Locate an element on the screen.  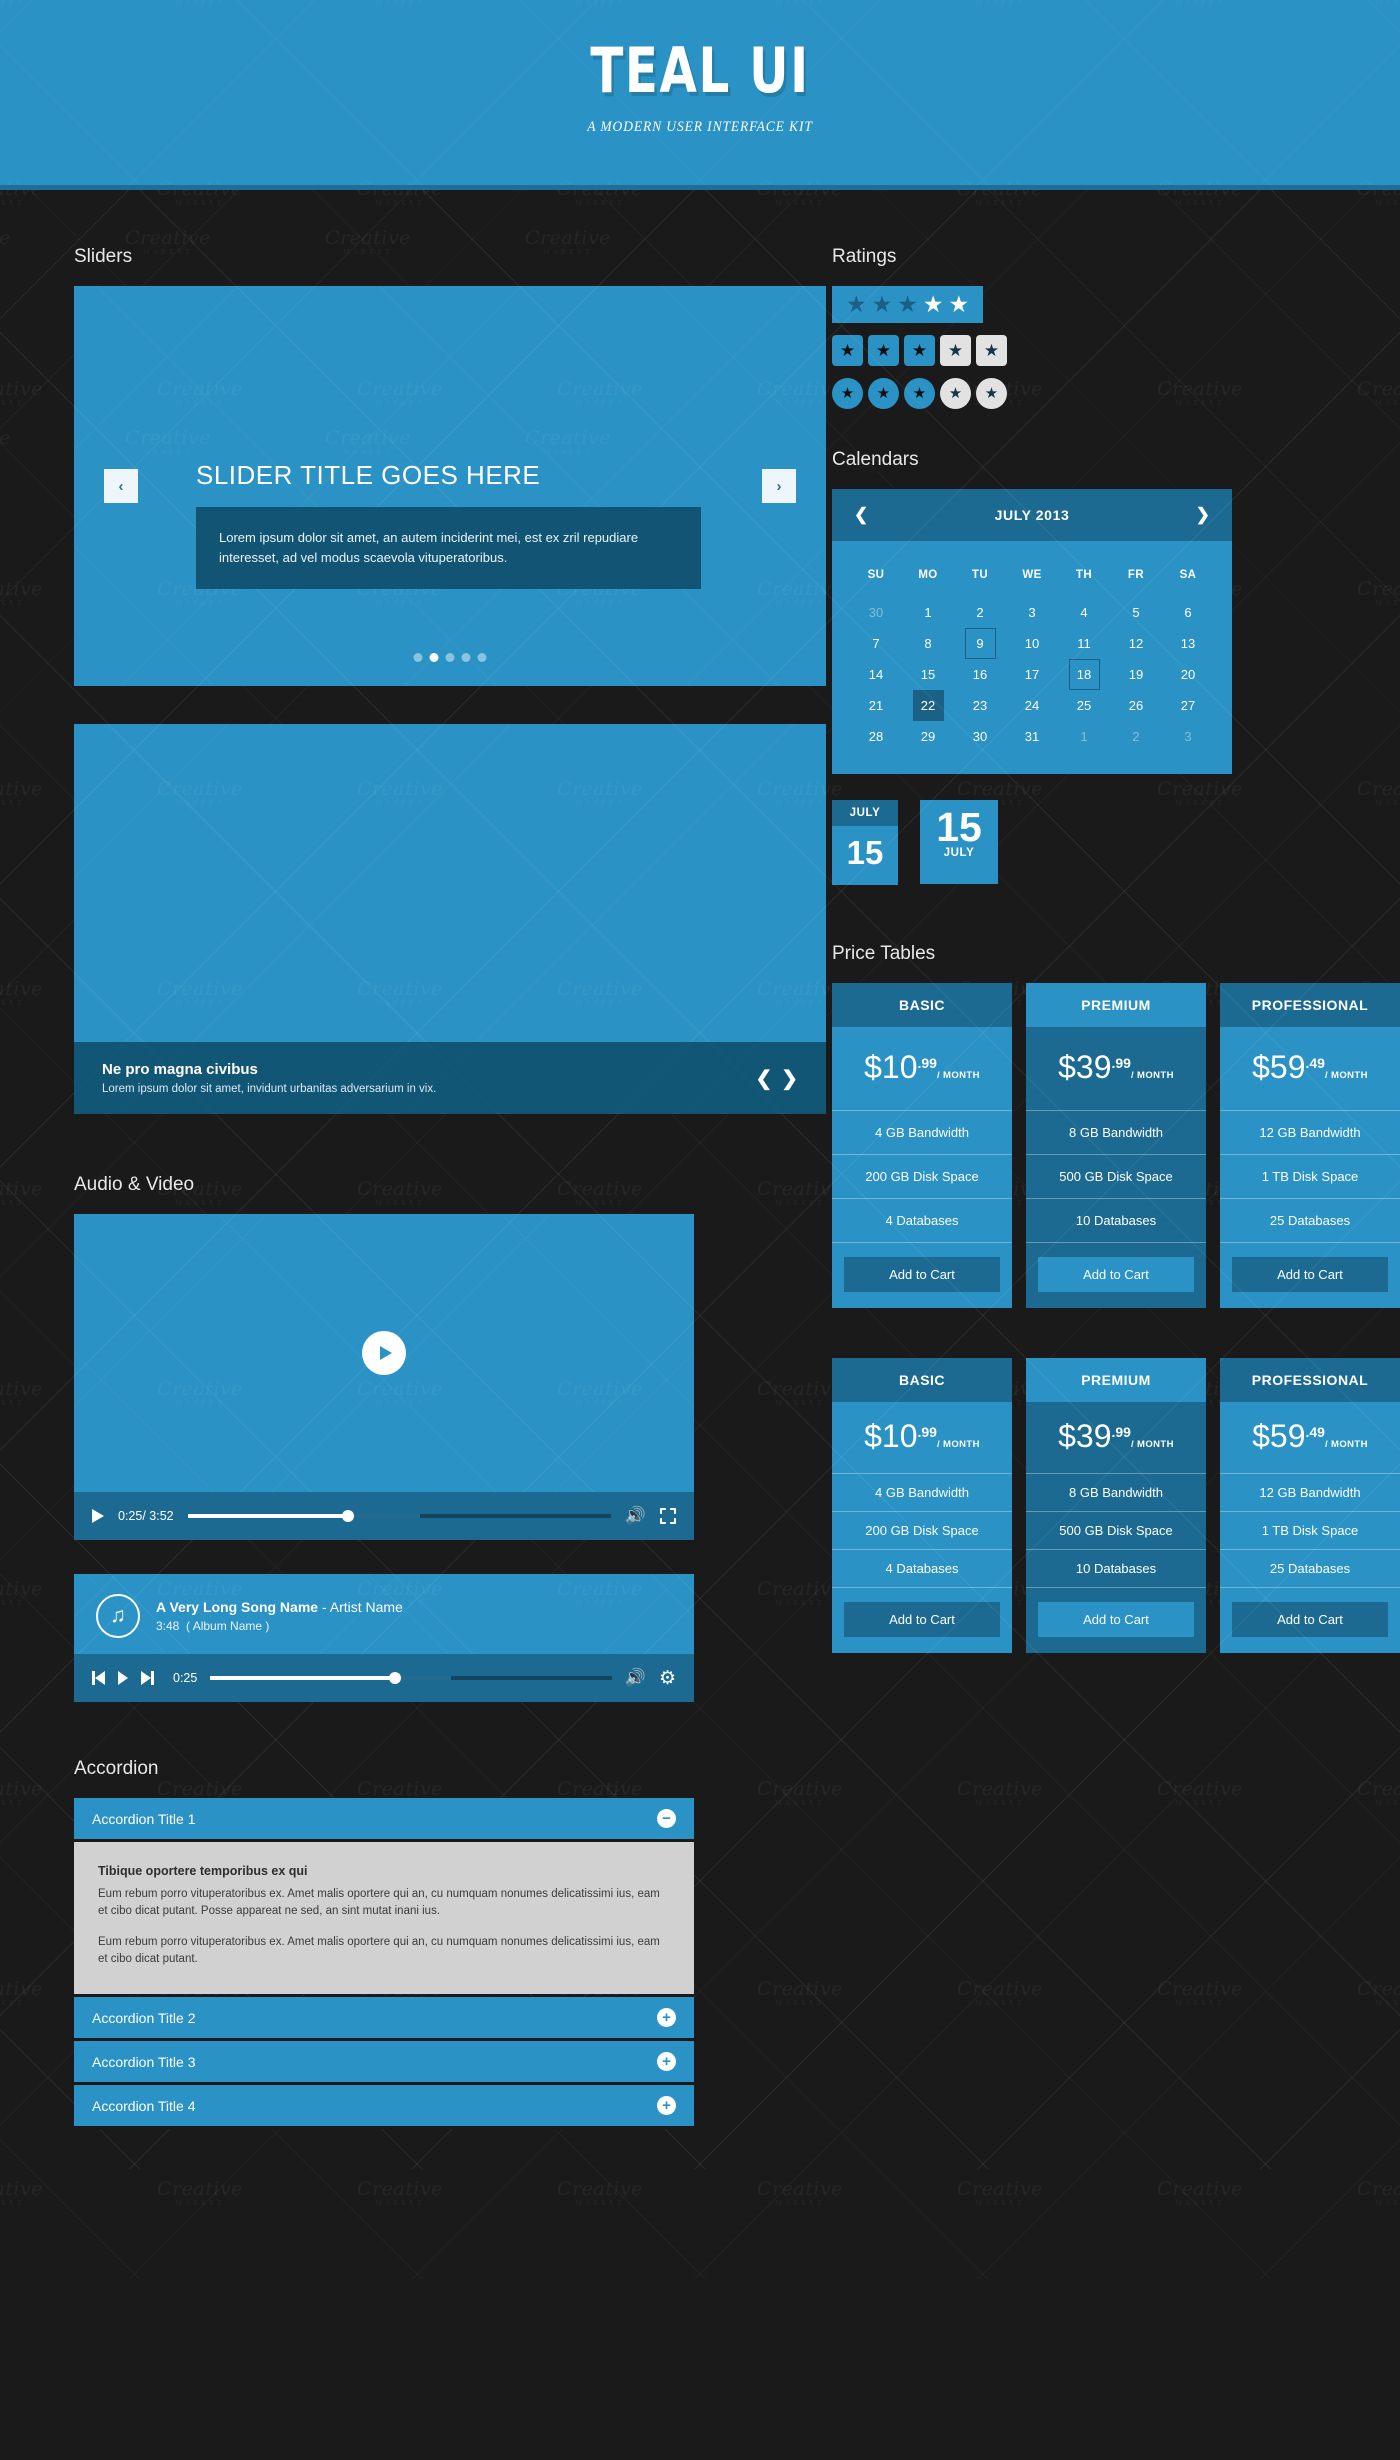
audio-play-icon is located at coordinates (123, 1678).